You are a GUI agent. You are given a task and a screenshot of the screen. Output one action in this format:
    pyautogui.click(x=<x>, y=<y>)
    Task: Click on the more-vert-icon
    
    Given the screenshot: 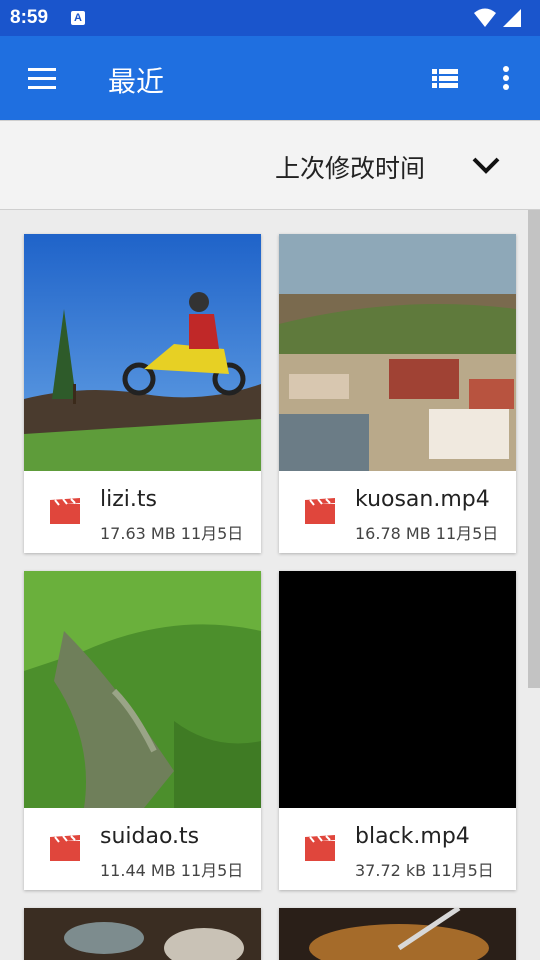 What is the action you would take?
    pyautogui.click(x=506, y=79)
    